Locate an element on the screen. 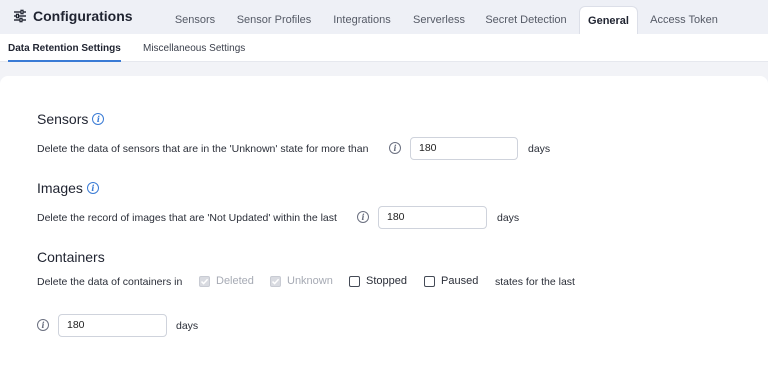 The height and width of the screenshot is (379, 768). tab-secret-detection: Secret Detection is located at coordinates (526, 20).